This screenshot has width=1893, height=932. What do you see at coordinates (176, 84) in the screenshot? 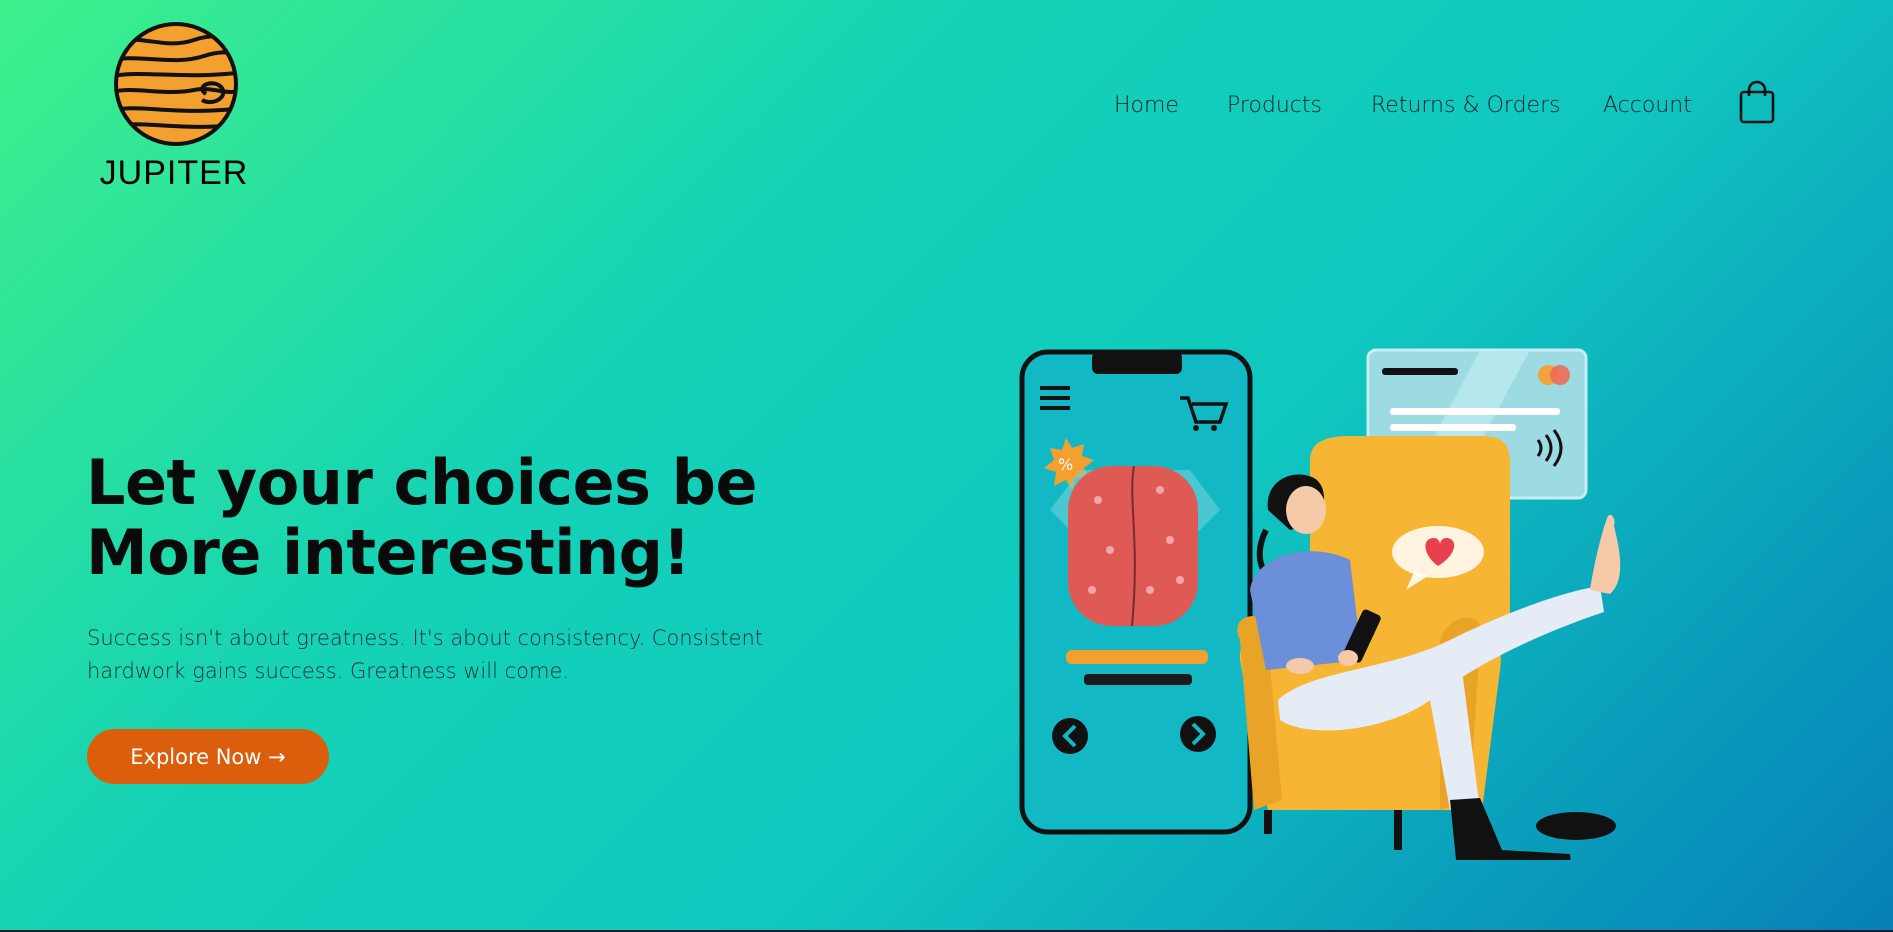
I see `jupiter-planet-icon` at bounding box center [176, 84].